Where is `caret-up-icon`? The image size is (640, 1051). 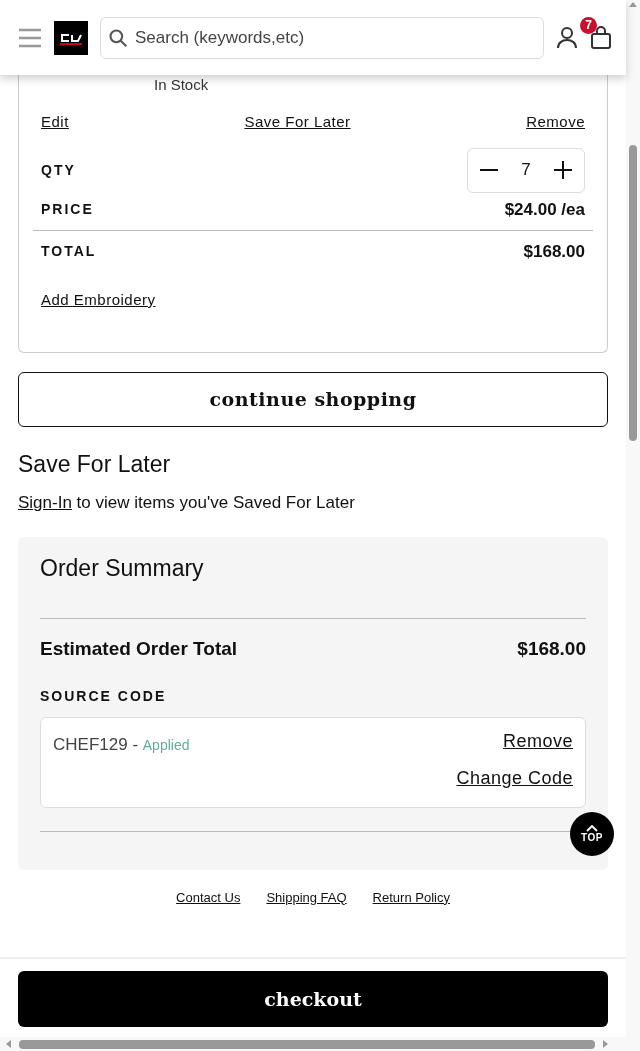 caret-up-icon is located at coordinates (592, 828).